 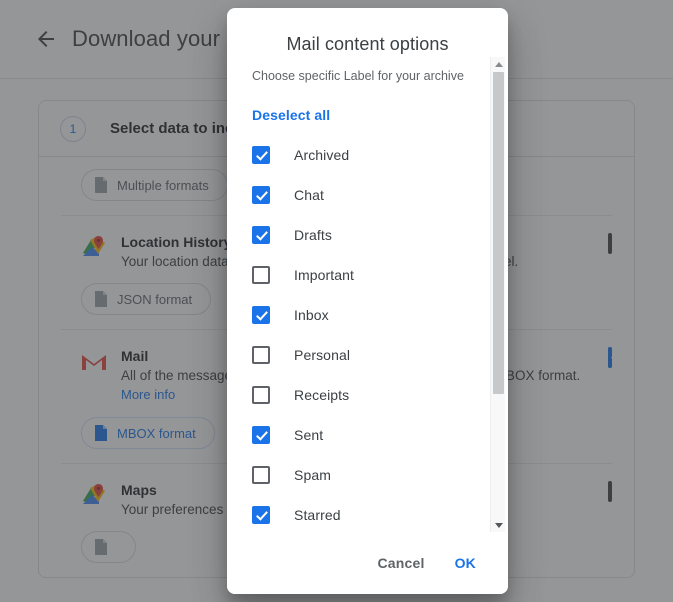 What do you see at coordinates (366, 155) in the screenshot?
I see `label-item-archived: Archived` at bounding box center [366, 155].